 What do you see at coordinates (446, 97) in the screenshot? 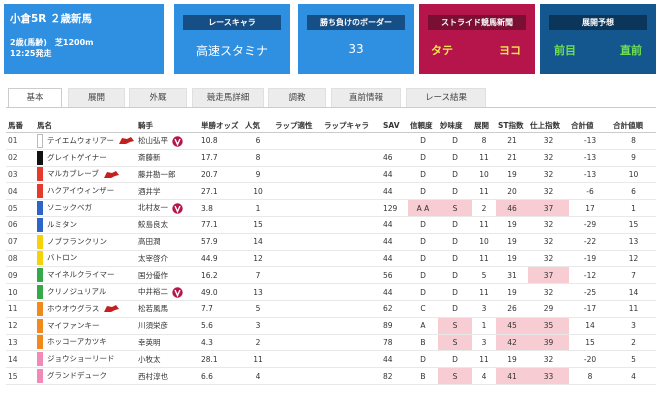
I see `tab-race-result: レース結果` at bounding box center [446, 97].